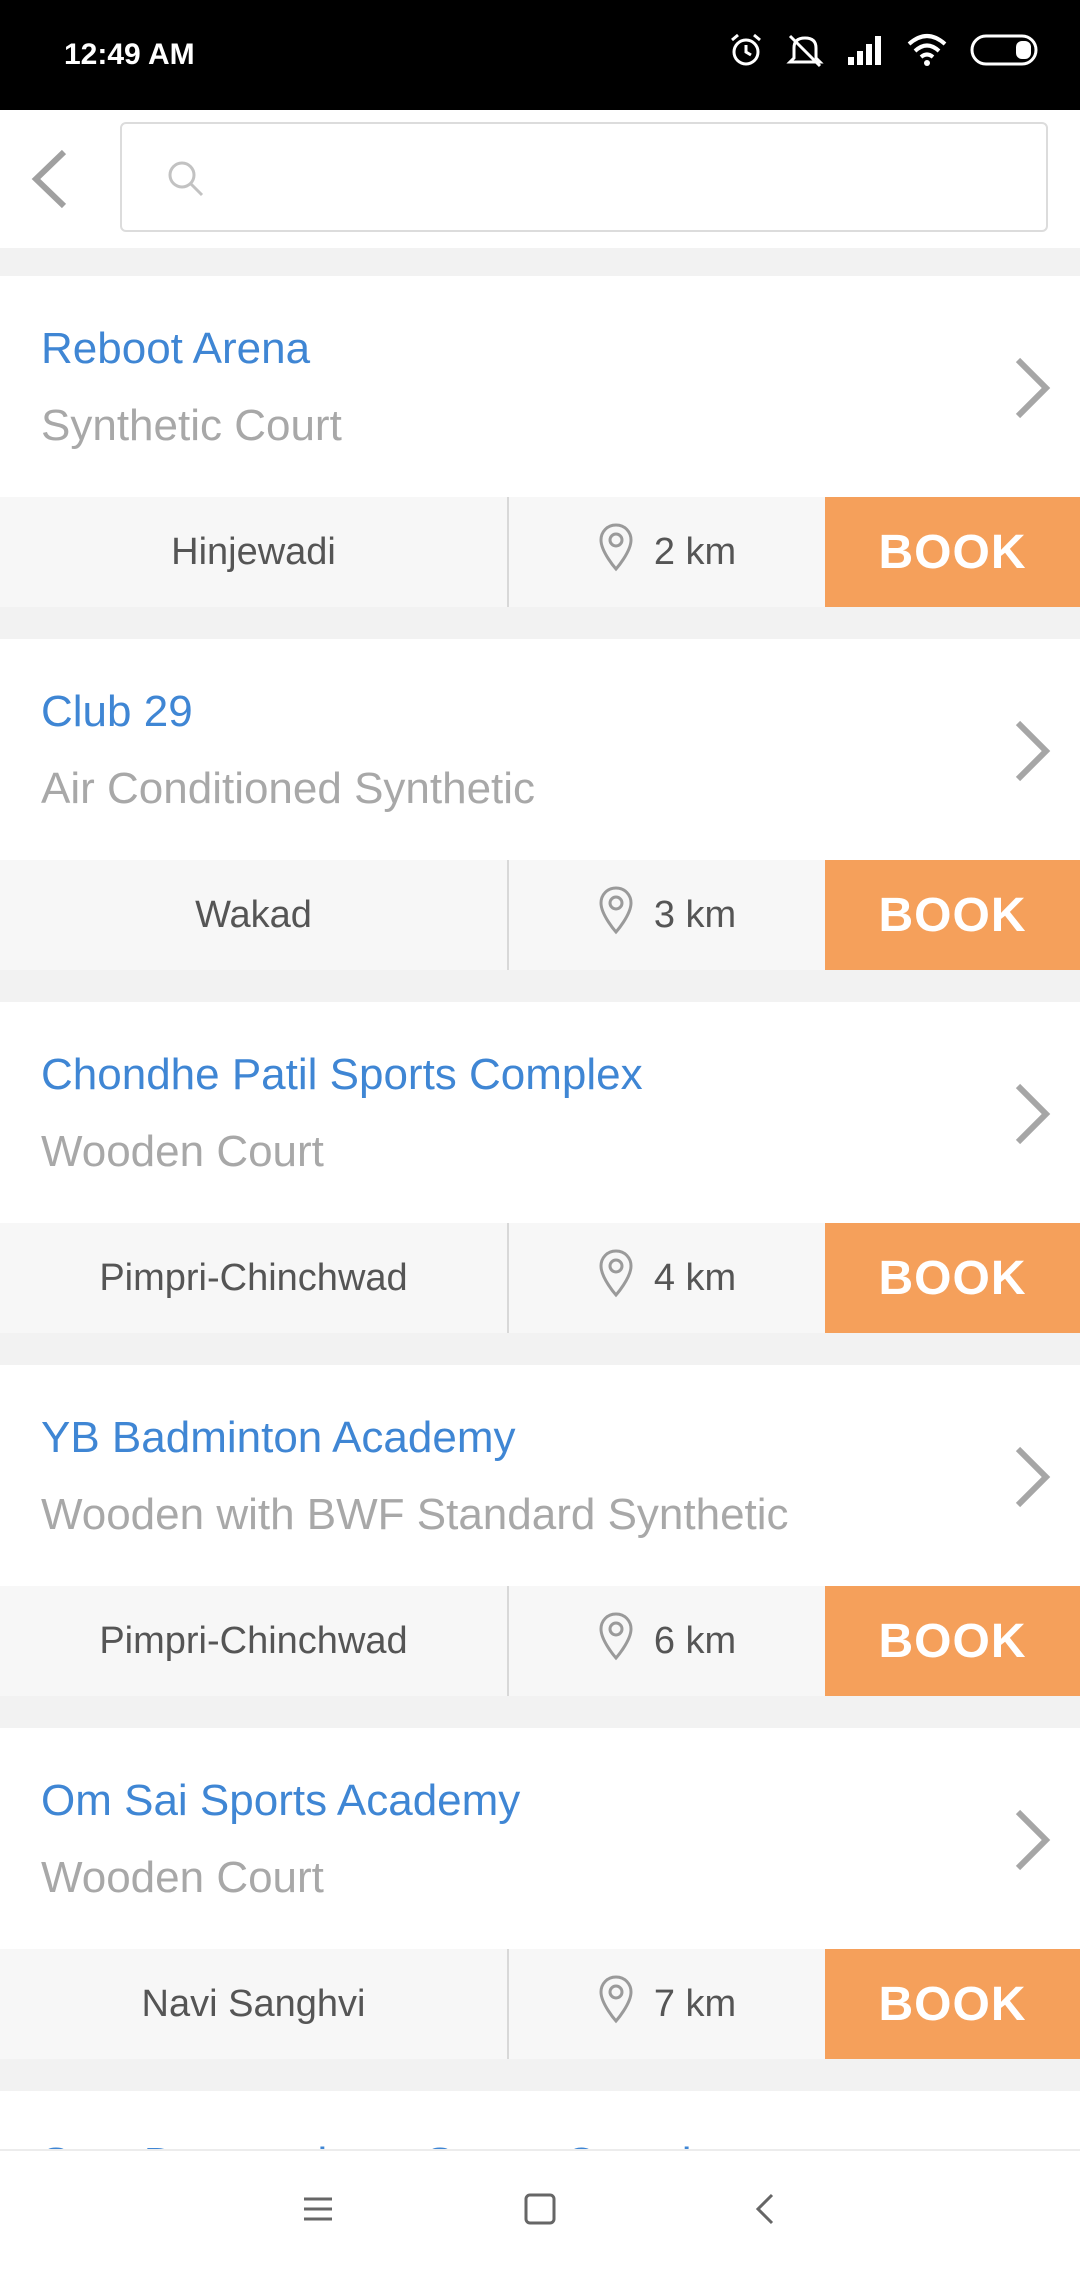  Describe the element at coordinates (318, 2211) in the screenshot. I see `menu-icon` at that location.